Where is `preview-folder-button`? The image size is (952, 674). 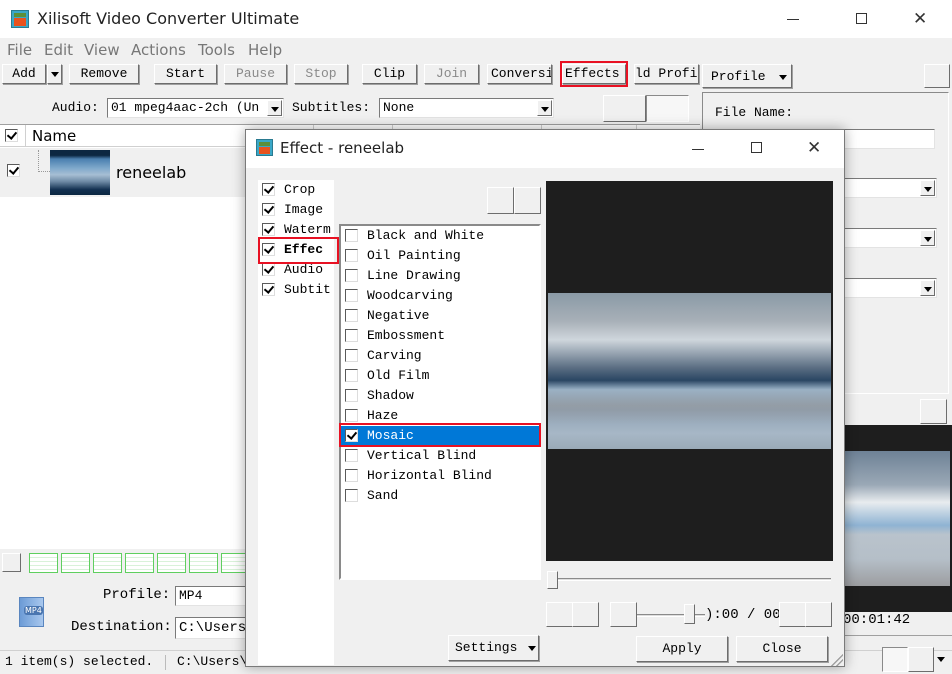 preview-folder-button is located at coordinates (921, 659).